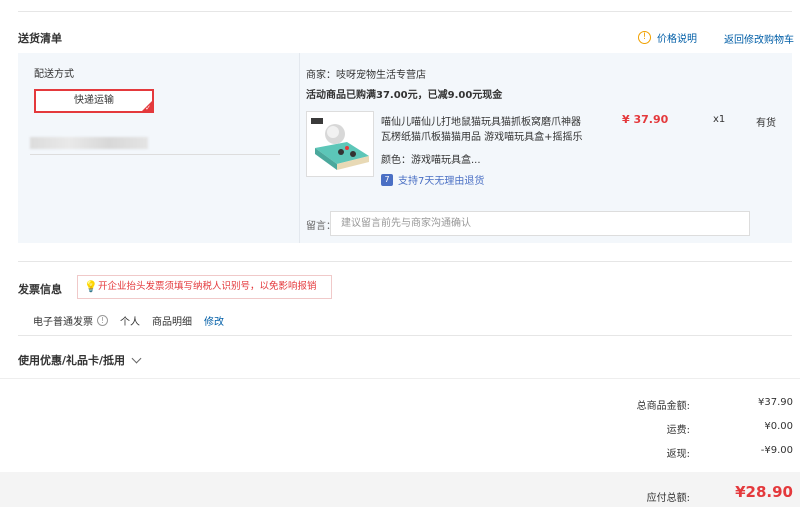 This screenshot has height=507, width=800. I want to click on address-blurred, so click(89, 143).